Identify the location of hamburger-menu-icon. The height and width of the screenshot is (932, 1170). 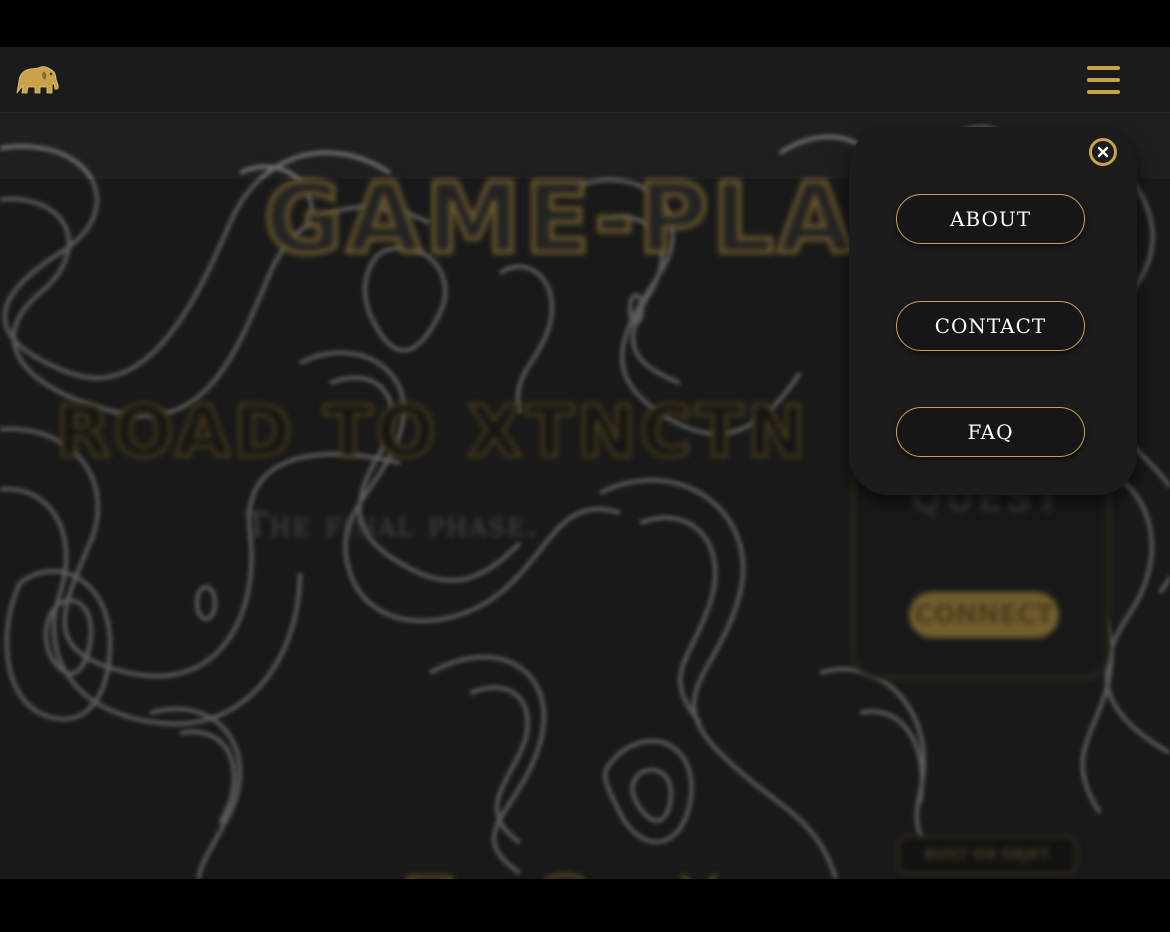
(1104, 80).